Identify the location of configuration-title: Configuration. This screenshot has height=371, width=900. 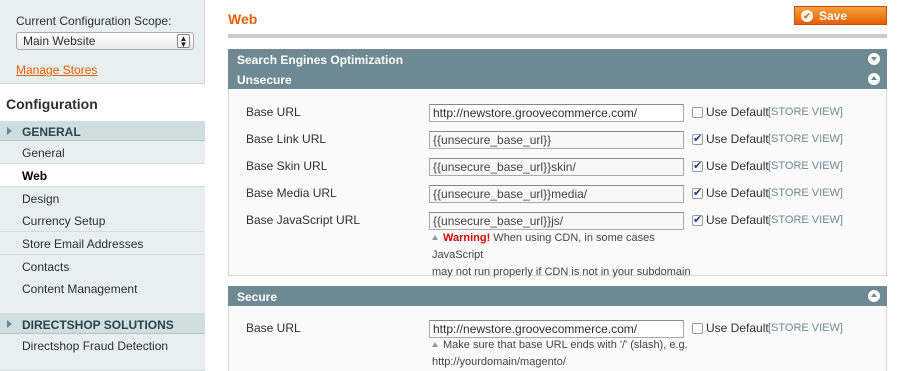
(102, 103).